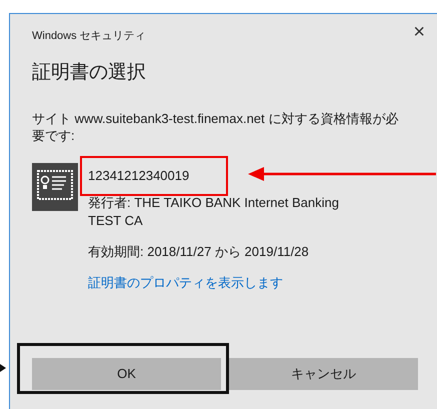  What do you see at coordinates (198, 252) in the screenshot?
I see `validity-text: 有効期間: 2018/11/27 から 2019/11/28` at bounding box center [198, 252].